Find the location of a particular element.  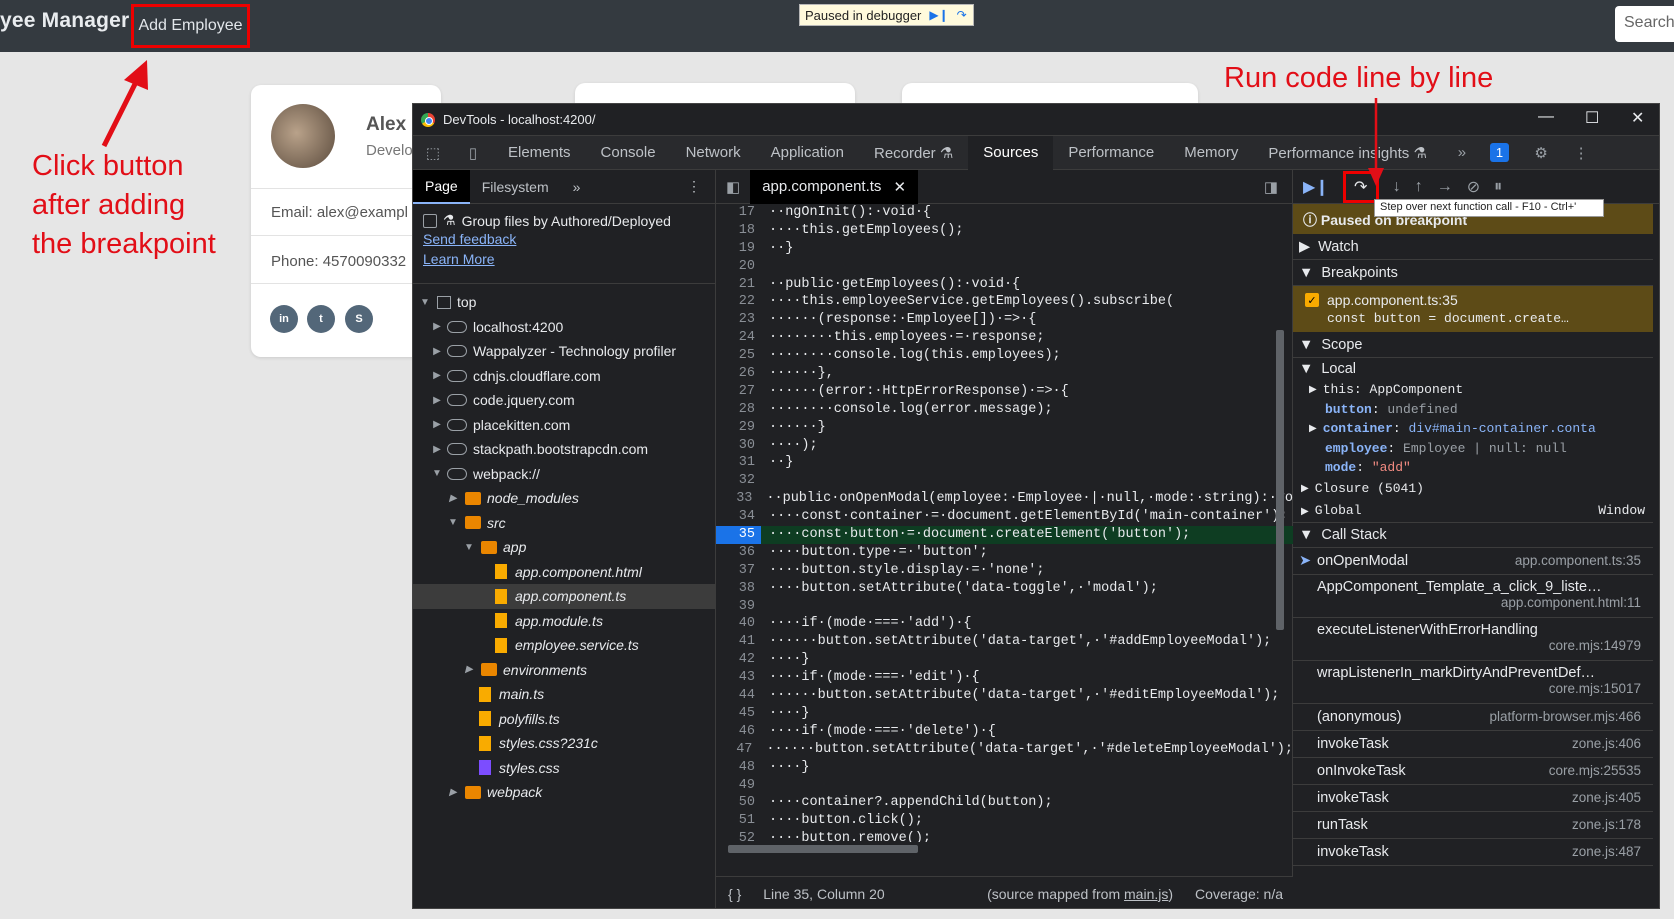

vertical-scrollbar is located at coordinates (1280, 525).